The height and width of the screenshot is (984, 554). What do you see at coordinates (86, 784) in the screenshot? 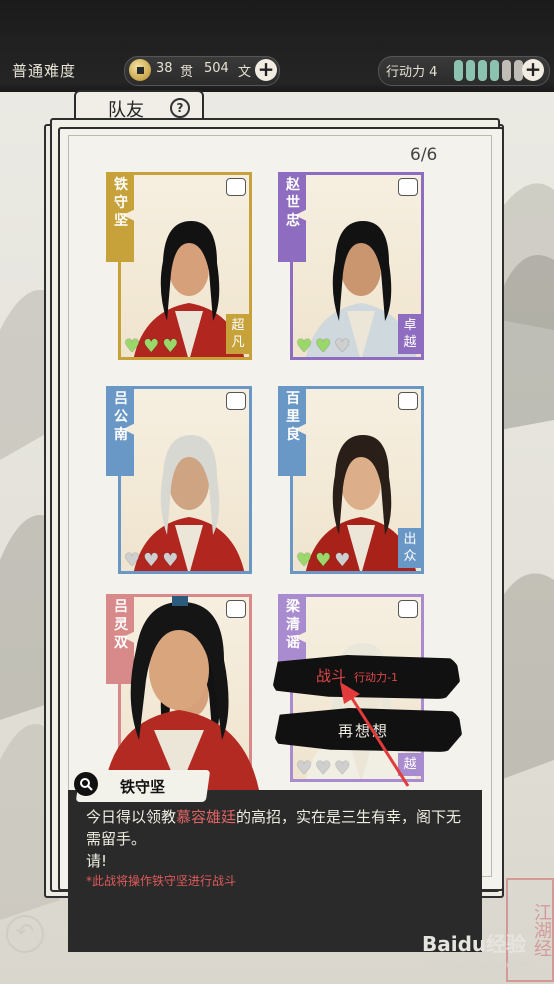
I see `search-icon` at bounding box center [86, 784].